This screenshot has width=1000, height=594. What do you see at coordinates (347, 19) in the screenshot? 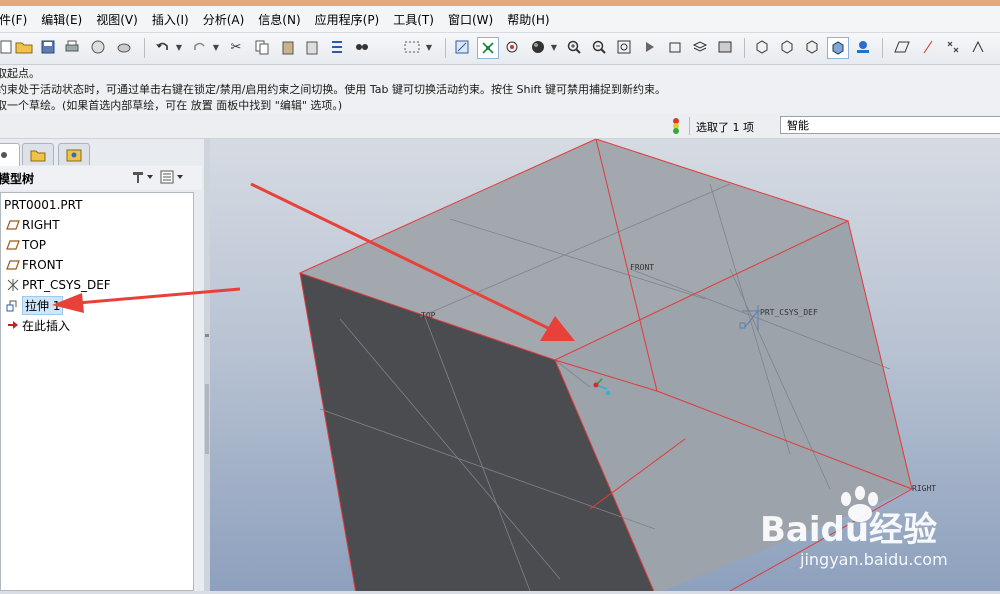
I see `menu-item: 应用程序(P)` at bounding box center [347, 19].